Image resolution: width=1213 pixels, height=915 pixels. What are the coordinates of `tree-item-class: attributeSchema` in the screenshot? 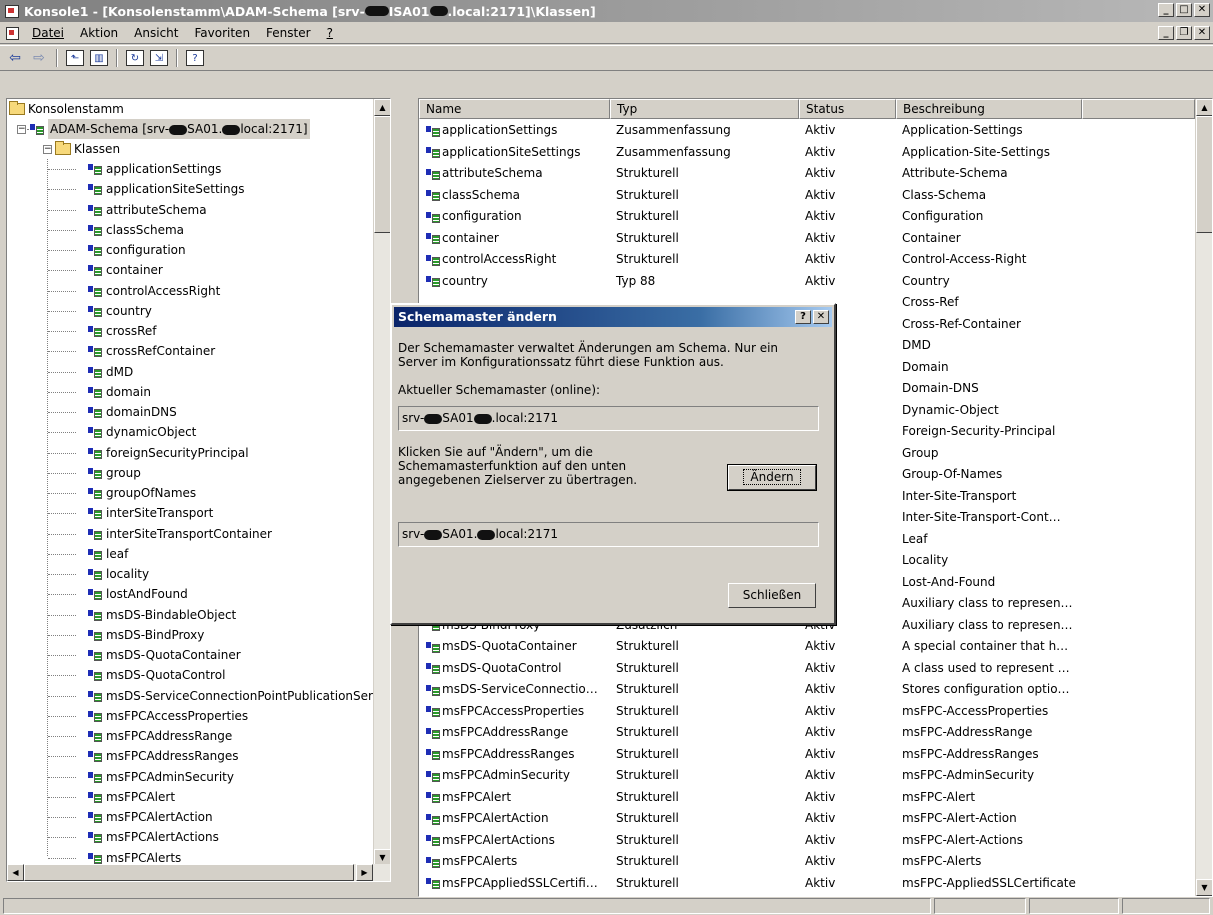 It's located at (127, 210).